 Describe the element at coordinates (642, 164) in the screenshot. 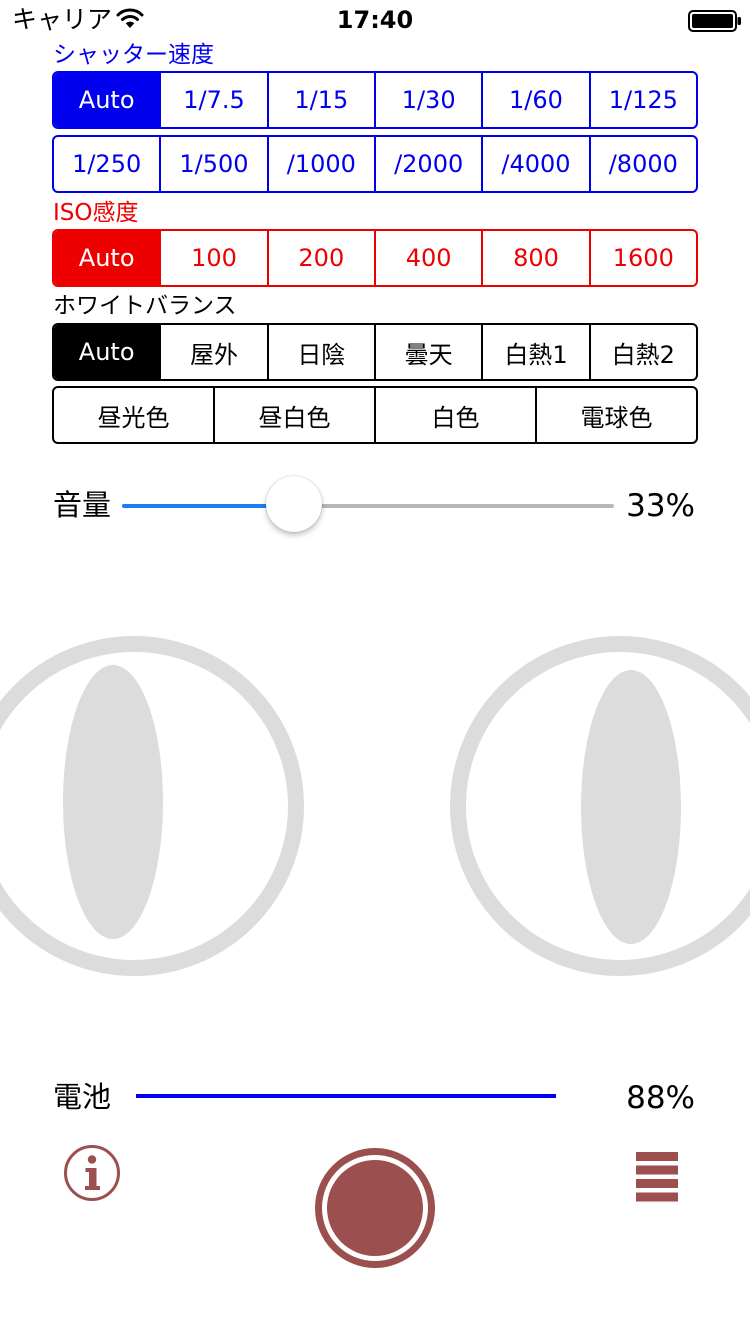

I see `shutter-speed-option: /8000` at that location.